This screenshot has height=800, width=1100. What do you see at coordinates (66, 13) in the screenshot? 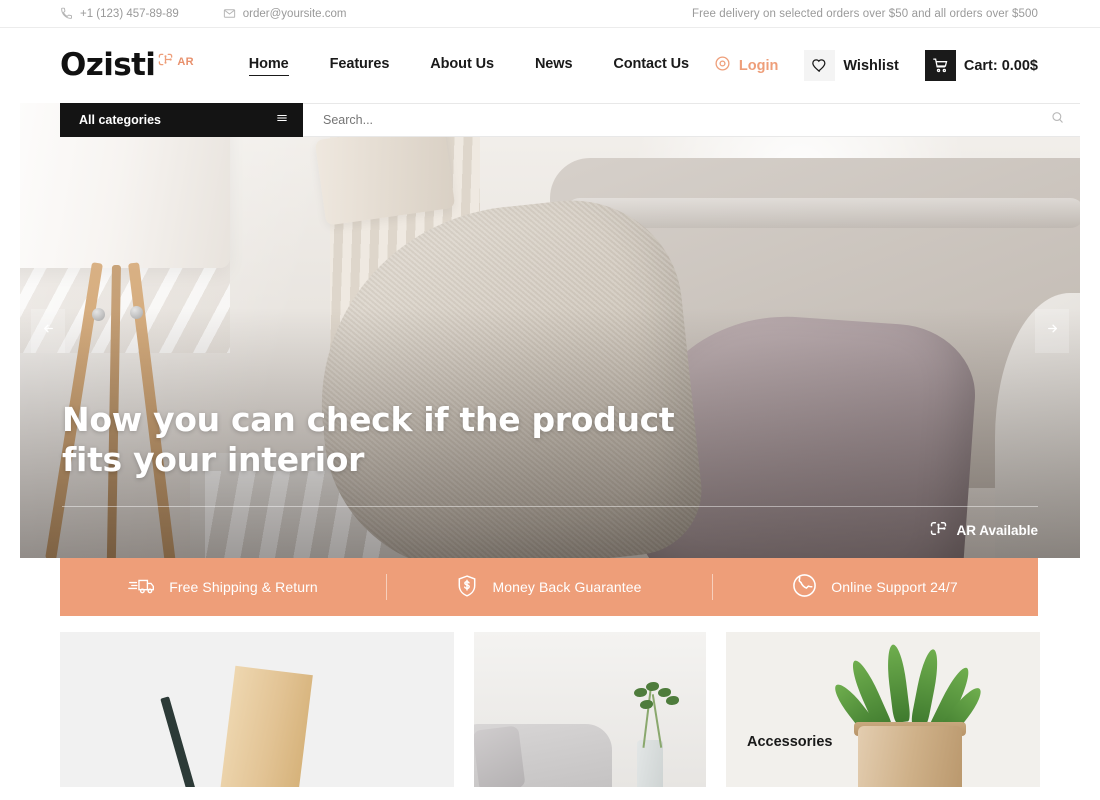
I see `phone-icon` at bounding box center [66, 13].